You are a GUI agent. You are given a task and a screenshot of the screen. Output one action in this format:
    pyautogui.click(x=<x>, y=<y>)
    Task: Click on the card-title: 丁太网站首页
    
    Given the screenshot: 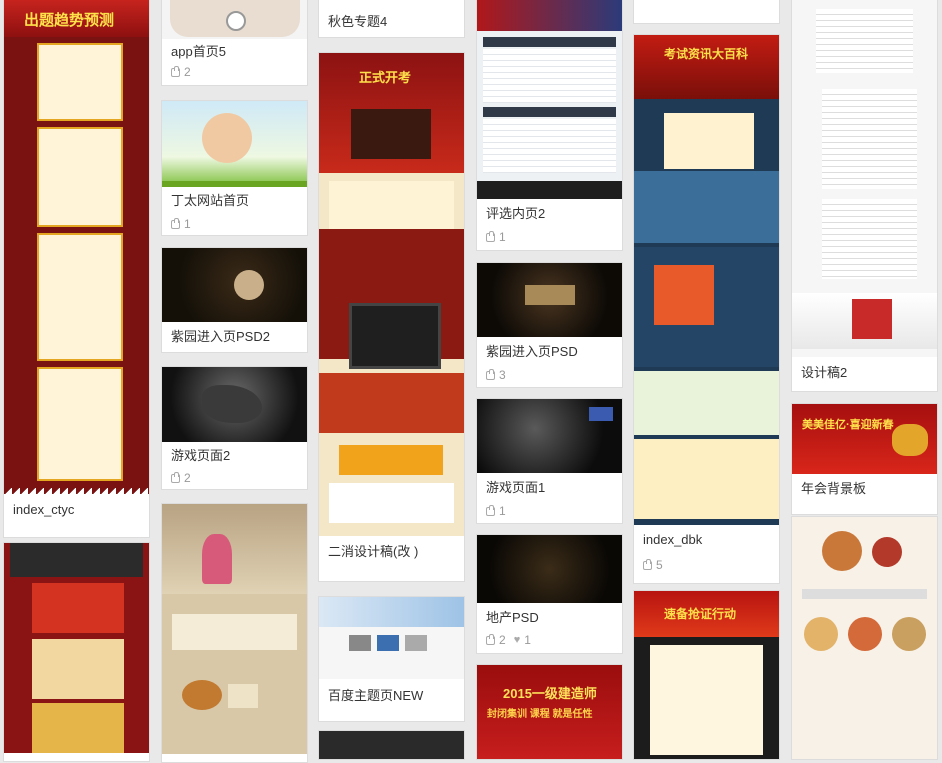 What is the action you would take?
    pyautogui.click(x=234, y=201)
    